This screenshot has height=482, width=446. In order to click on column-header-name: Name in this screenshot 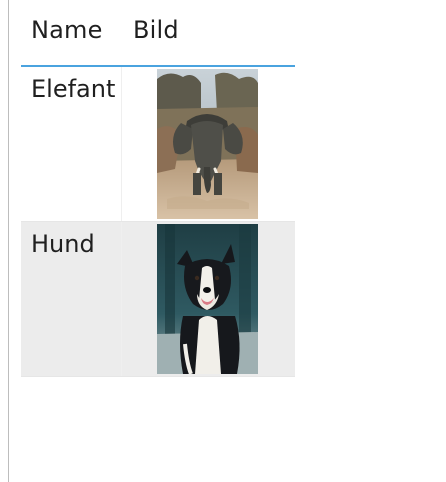, I will do `click(67, 30)`.